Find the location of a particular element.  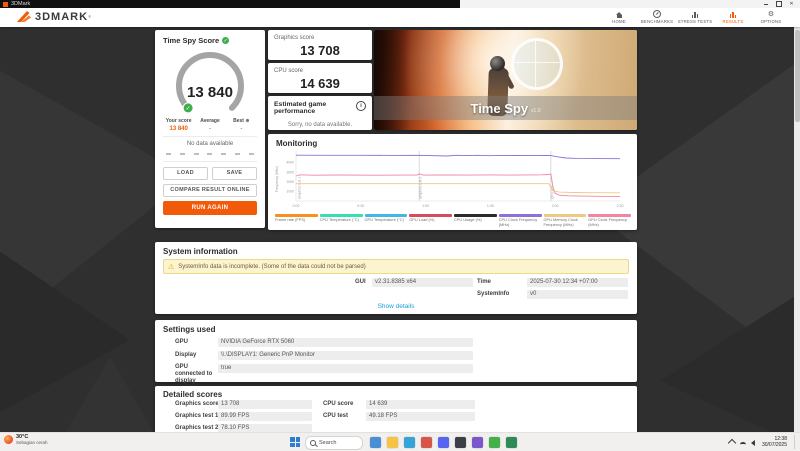

svg-text: 2:30 is located at coordinates (620, 206).